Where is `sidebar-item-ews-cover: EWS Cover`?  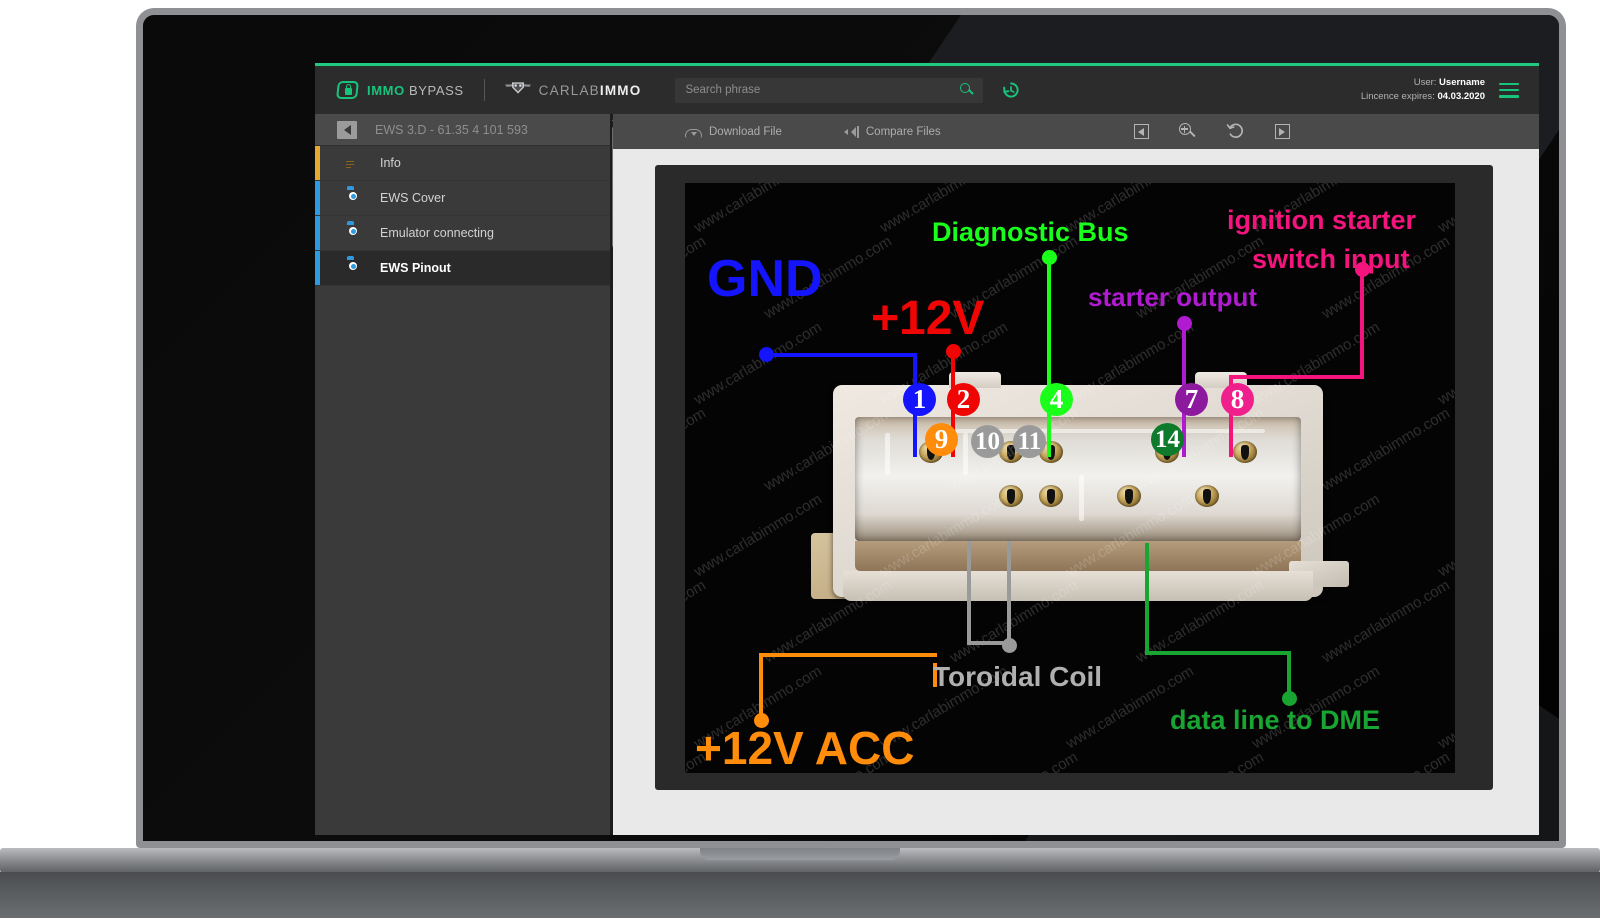
sidebar-item-ews-cover: EWS Cover is located at coordinates (464, 198).